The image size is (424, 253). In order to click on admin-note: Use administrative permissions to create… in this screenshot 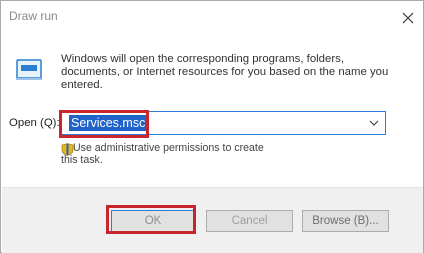, I will do `click(162, 154)`.